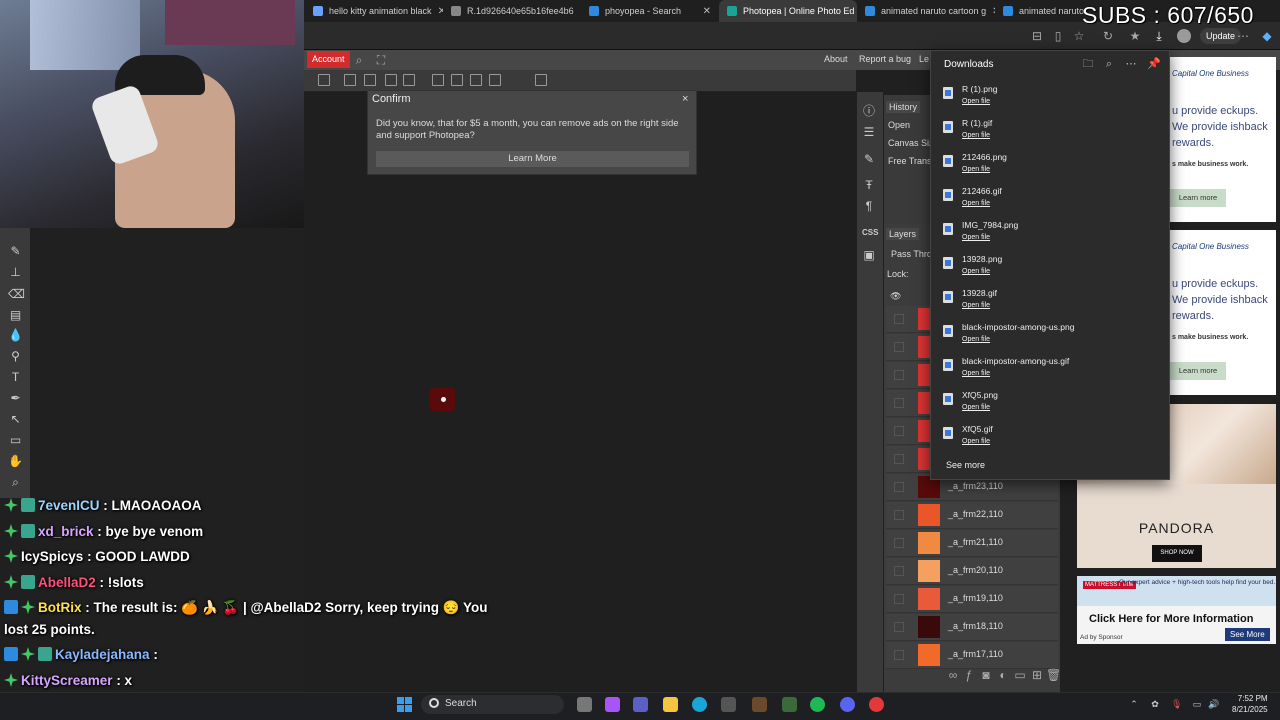 This screenshot has height=720, width=1280. I want to click on menu-report-bug: Report a bug, so click(885, 59).